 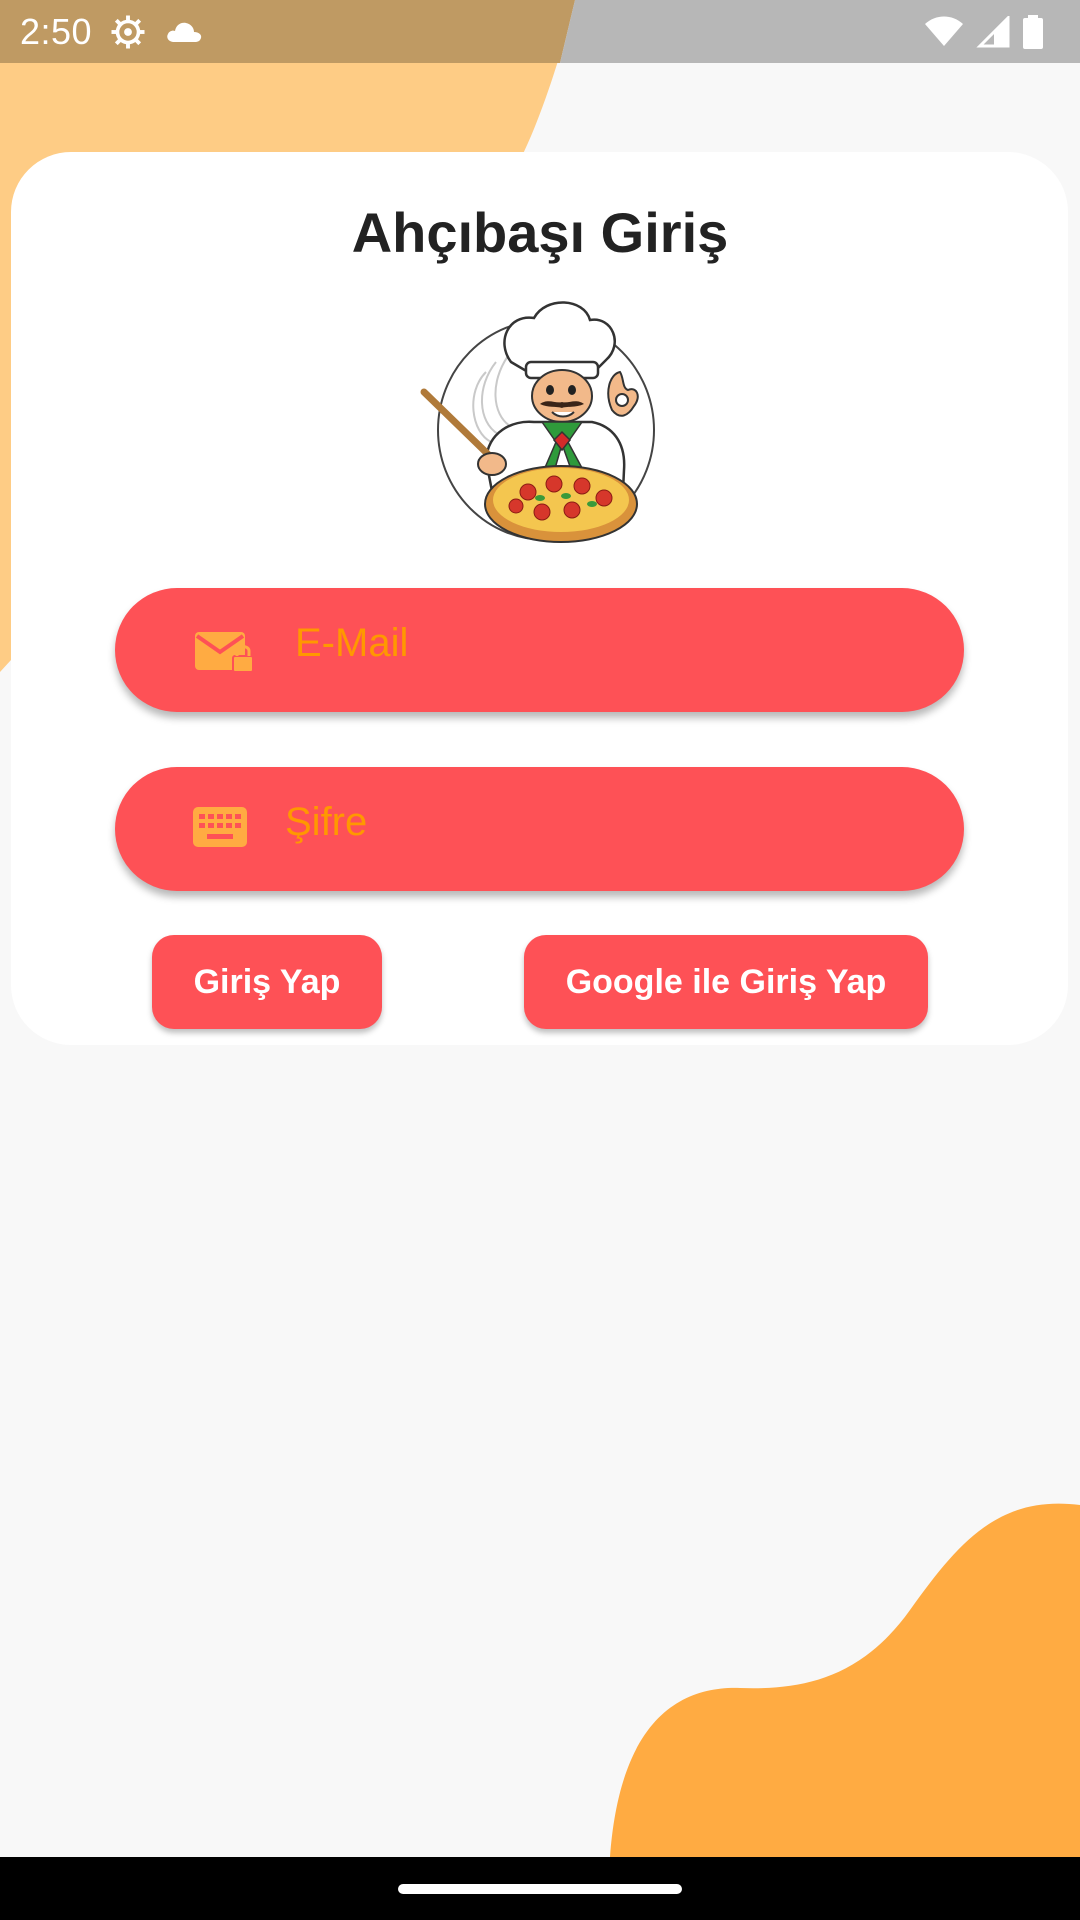 I want to click on keyboard-icon, so click(x=220, y=827).